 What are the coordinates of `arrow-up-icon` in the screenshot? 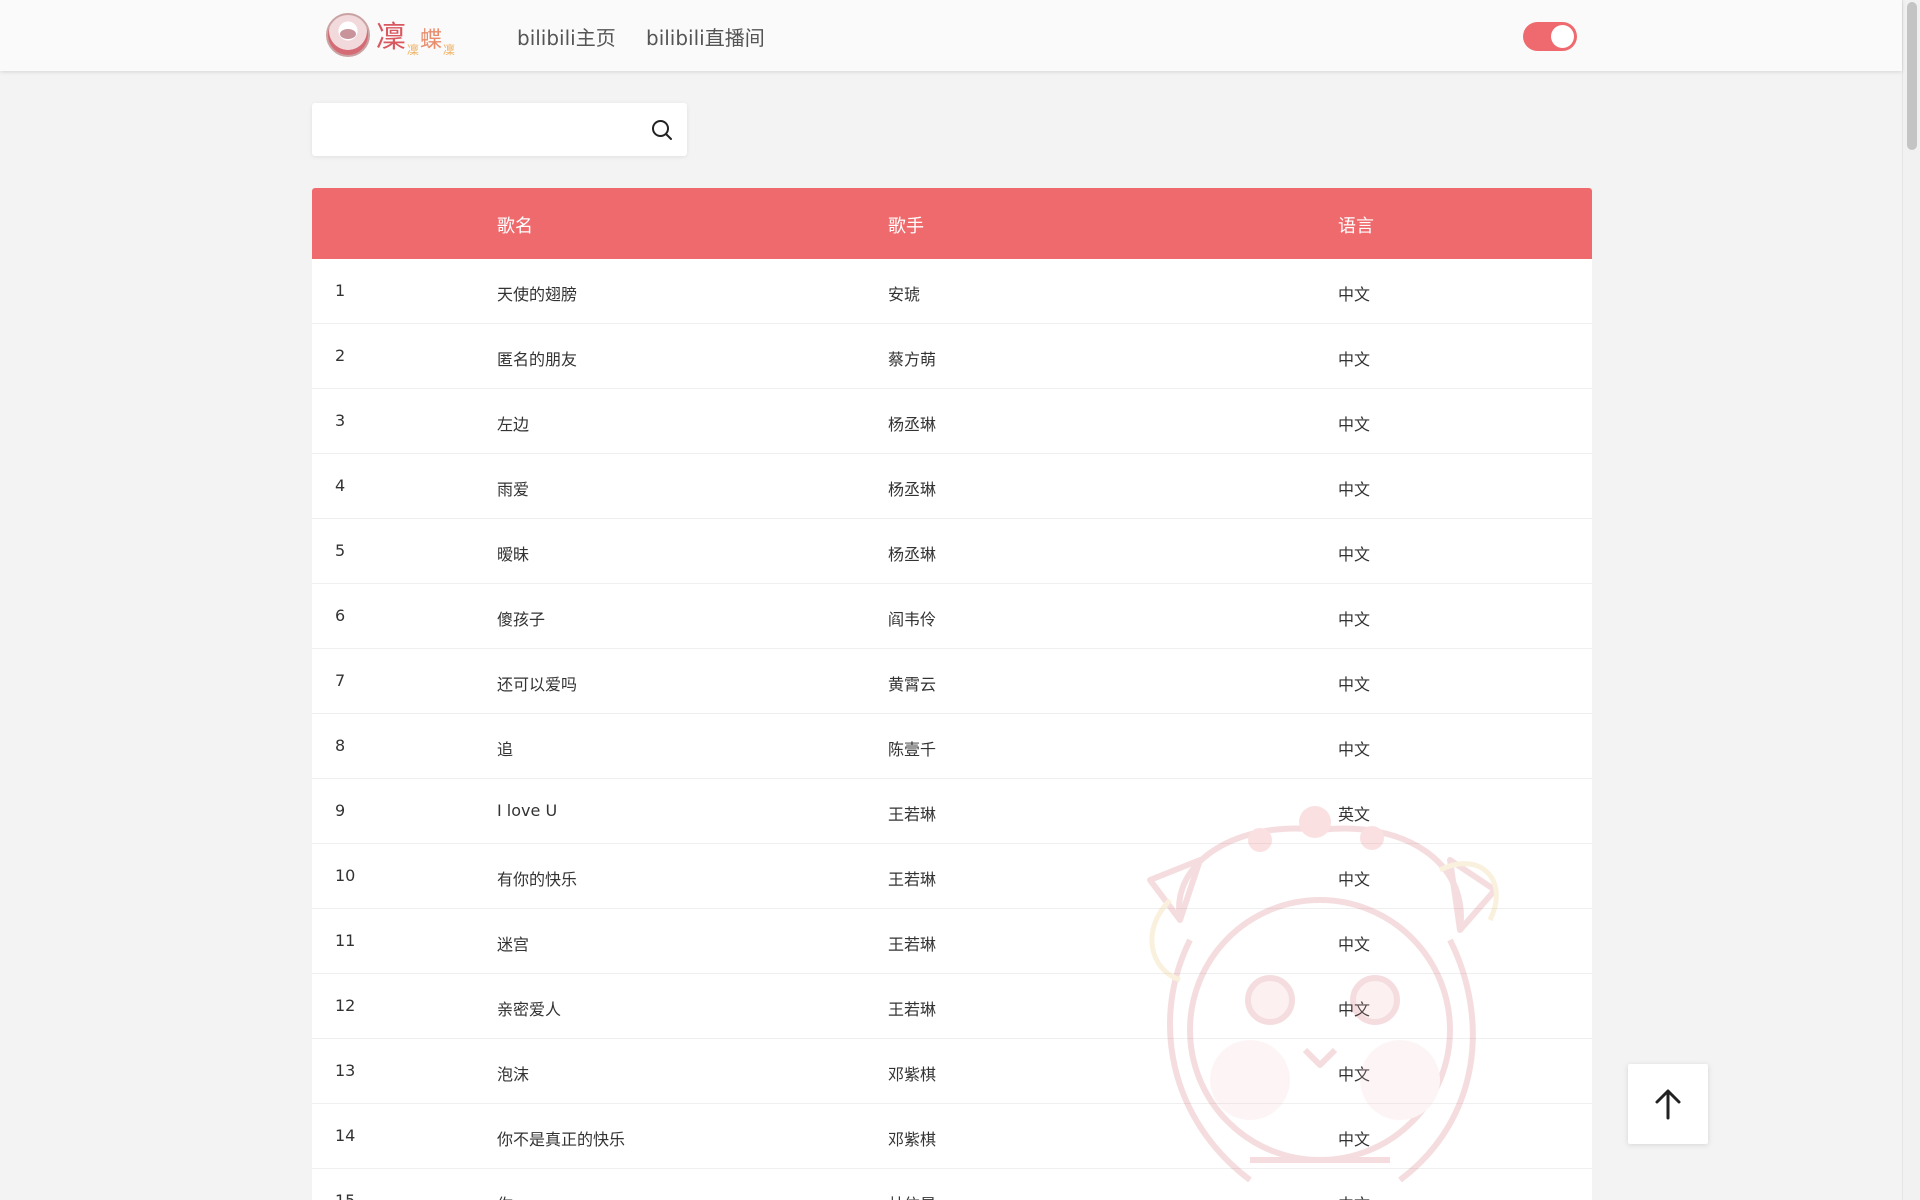 It's located at (1668, 1104).